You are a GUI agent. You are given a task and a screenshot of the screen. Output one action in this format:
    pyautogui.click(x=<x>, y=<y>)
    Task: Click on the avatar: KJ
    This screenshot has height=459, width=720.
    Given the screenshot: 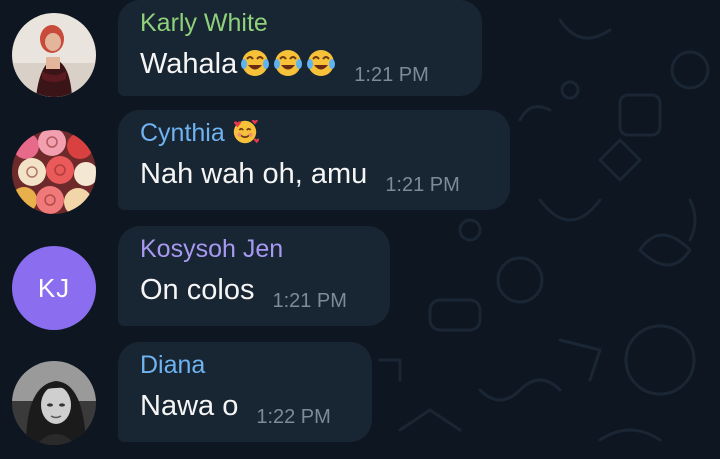 What is the action you would take?
    pyautogui.click(x=54, y=288)
    